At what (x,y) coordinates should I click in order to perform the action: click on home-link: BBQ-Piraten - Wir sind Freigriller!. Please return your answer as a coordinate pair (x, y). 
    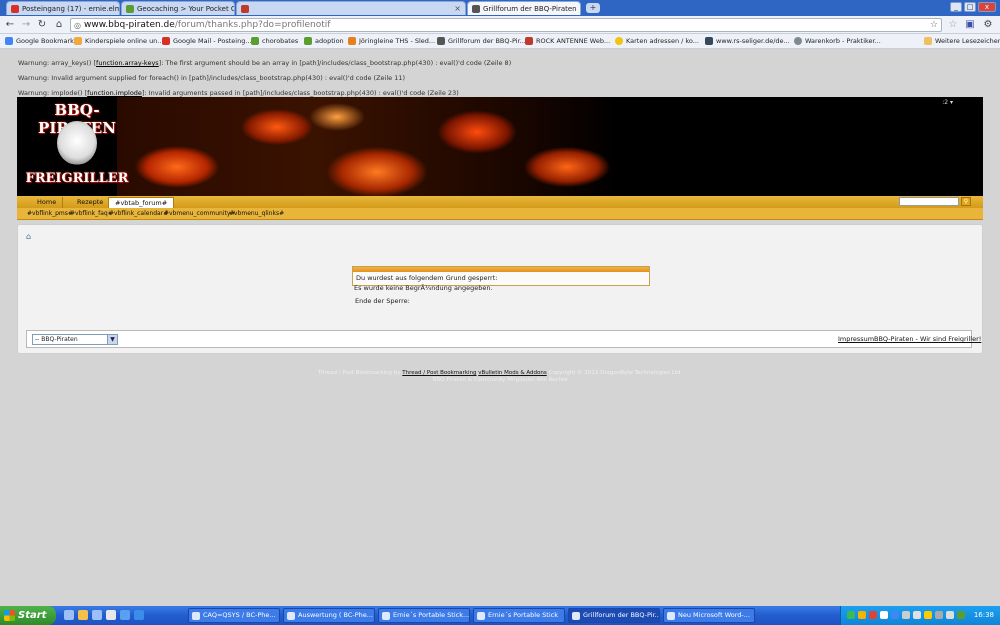
    Looking at the image, I should click on (927, 339).